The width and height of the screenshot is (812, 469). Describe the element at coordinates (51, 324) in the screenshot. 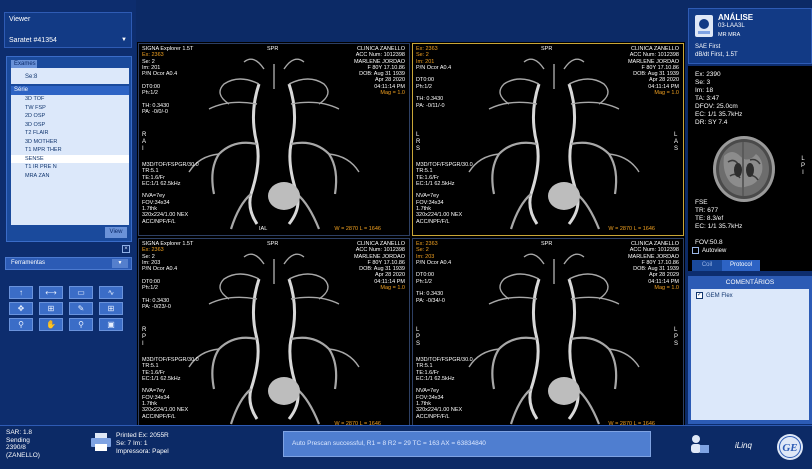

I see `hand-pan-icon: ✋` at that location.